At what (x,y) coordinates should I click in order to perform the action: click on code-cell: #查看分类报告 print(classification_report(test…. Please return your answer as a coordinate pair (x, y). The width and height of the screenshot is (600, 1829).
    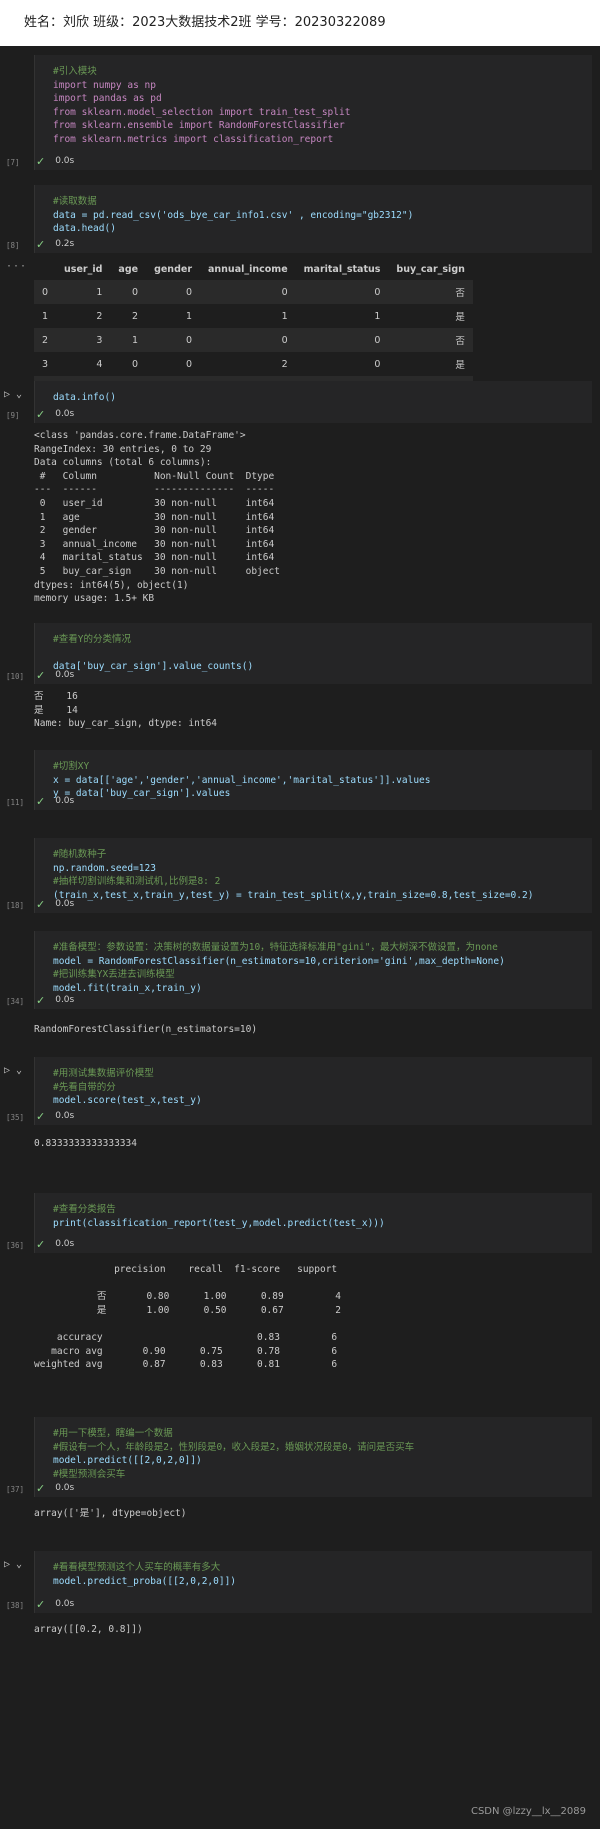
    Looking at the image, I should click on (300, 1223).